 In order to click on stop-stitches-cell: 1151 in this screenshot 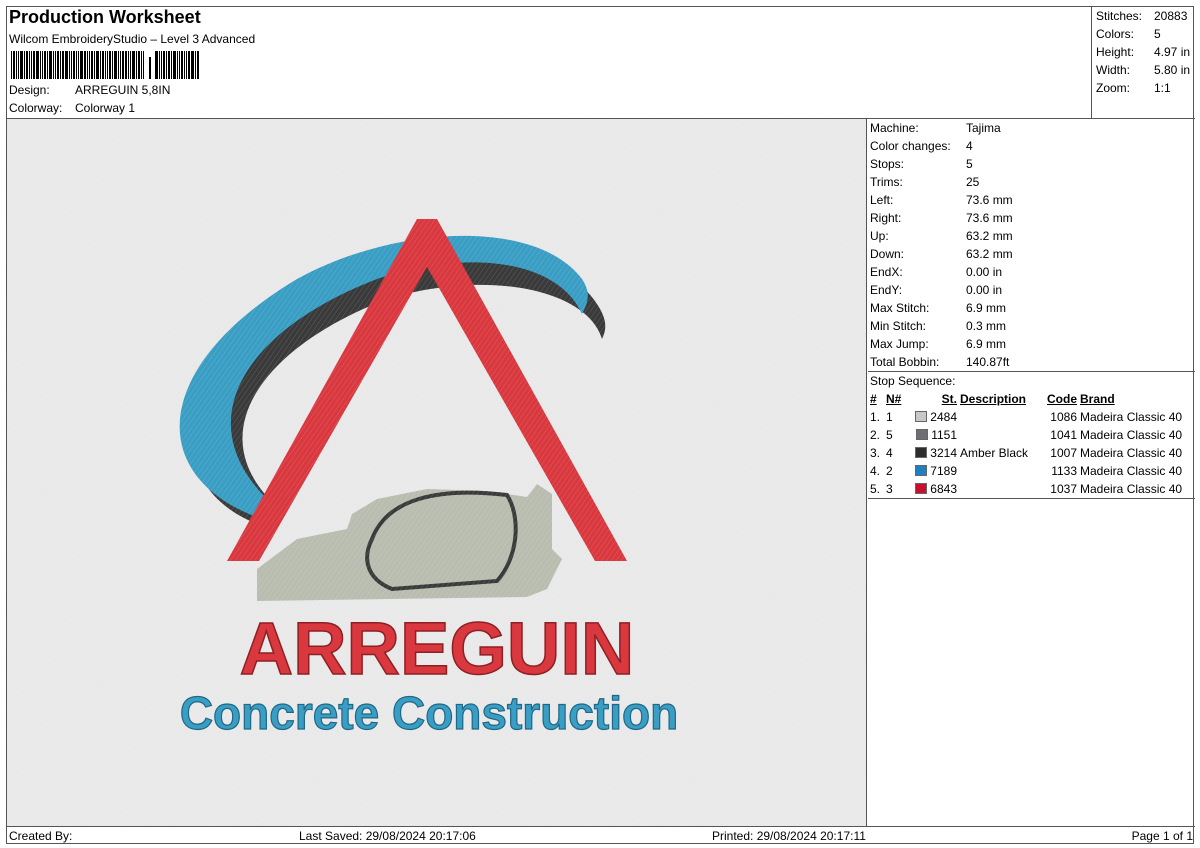, I will do `click(933, 435)`.